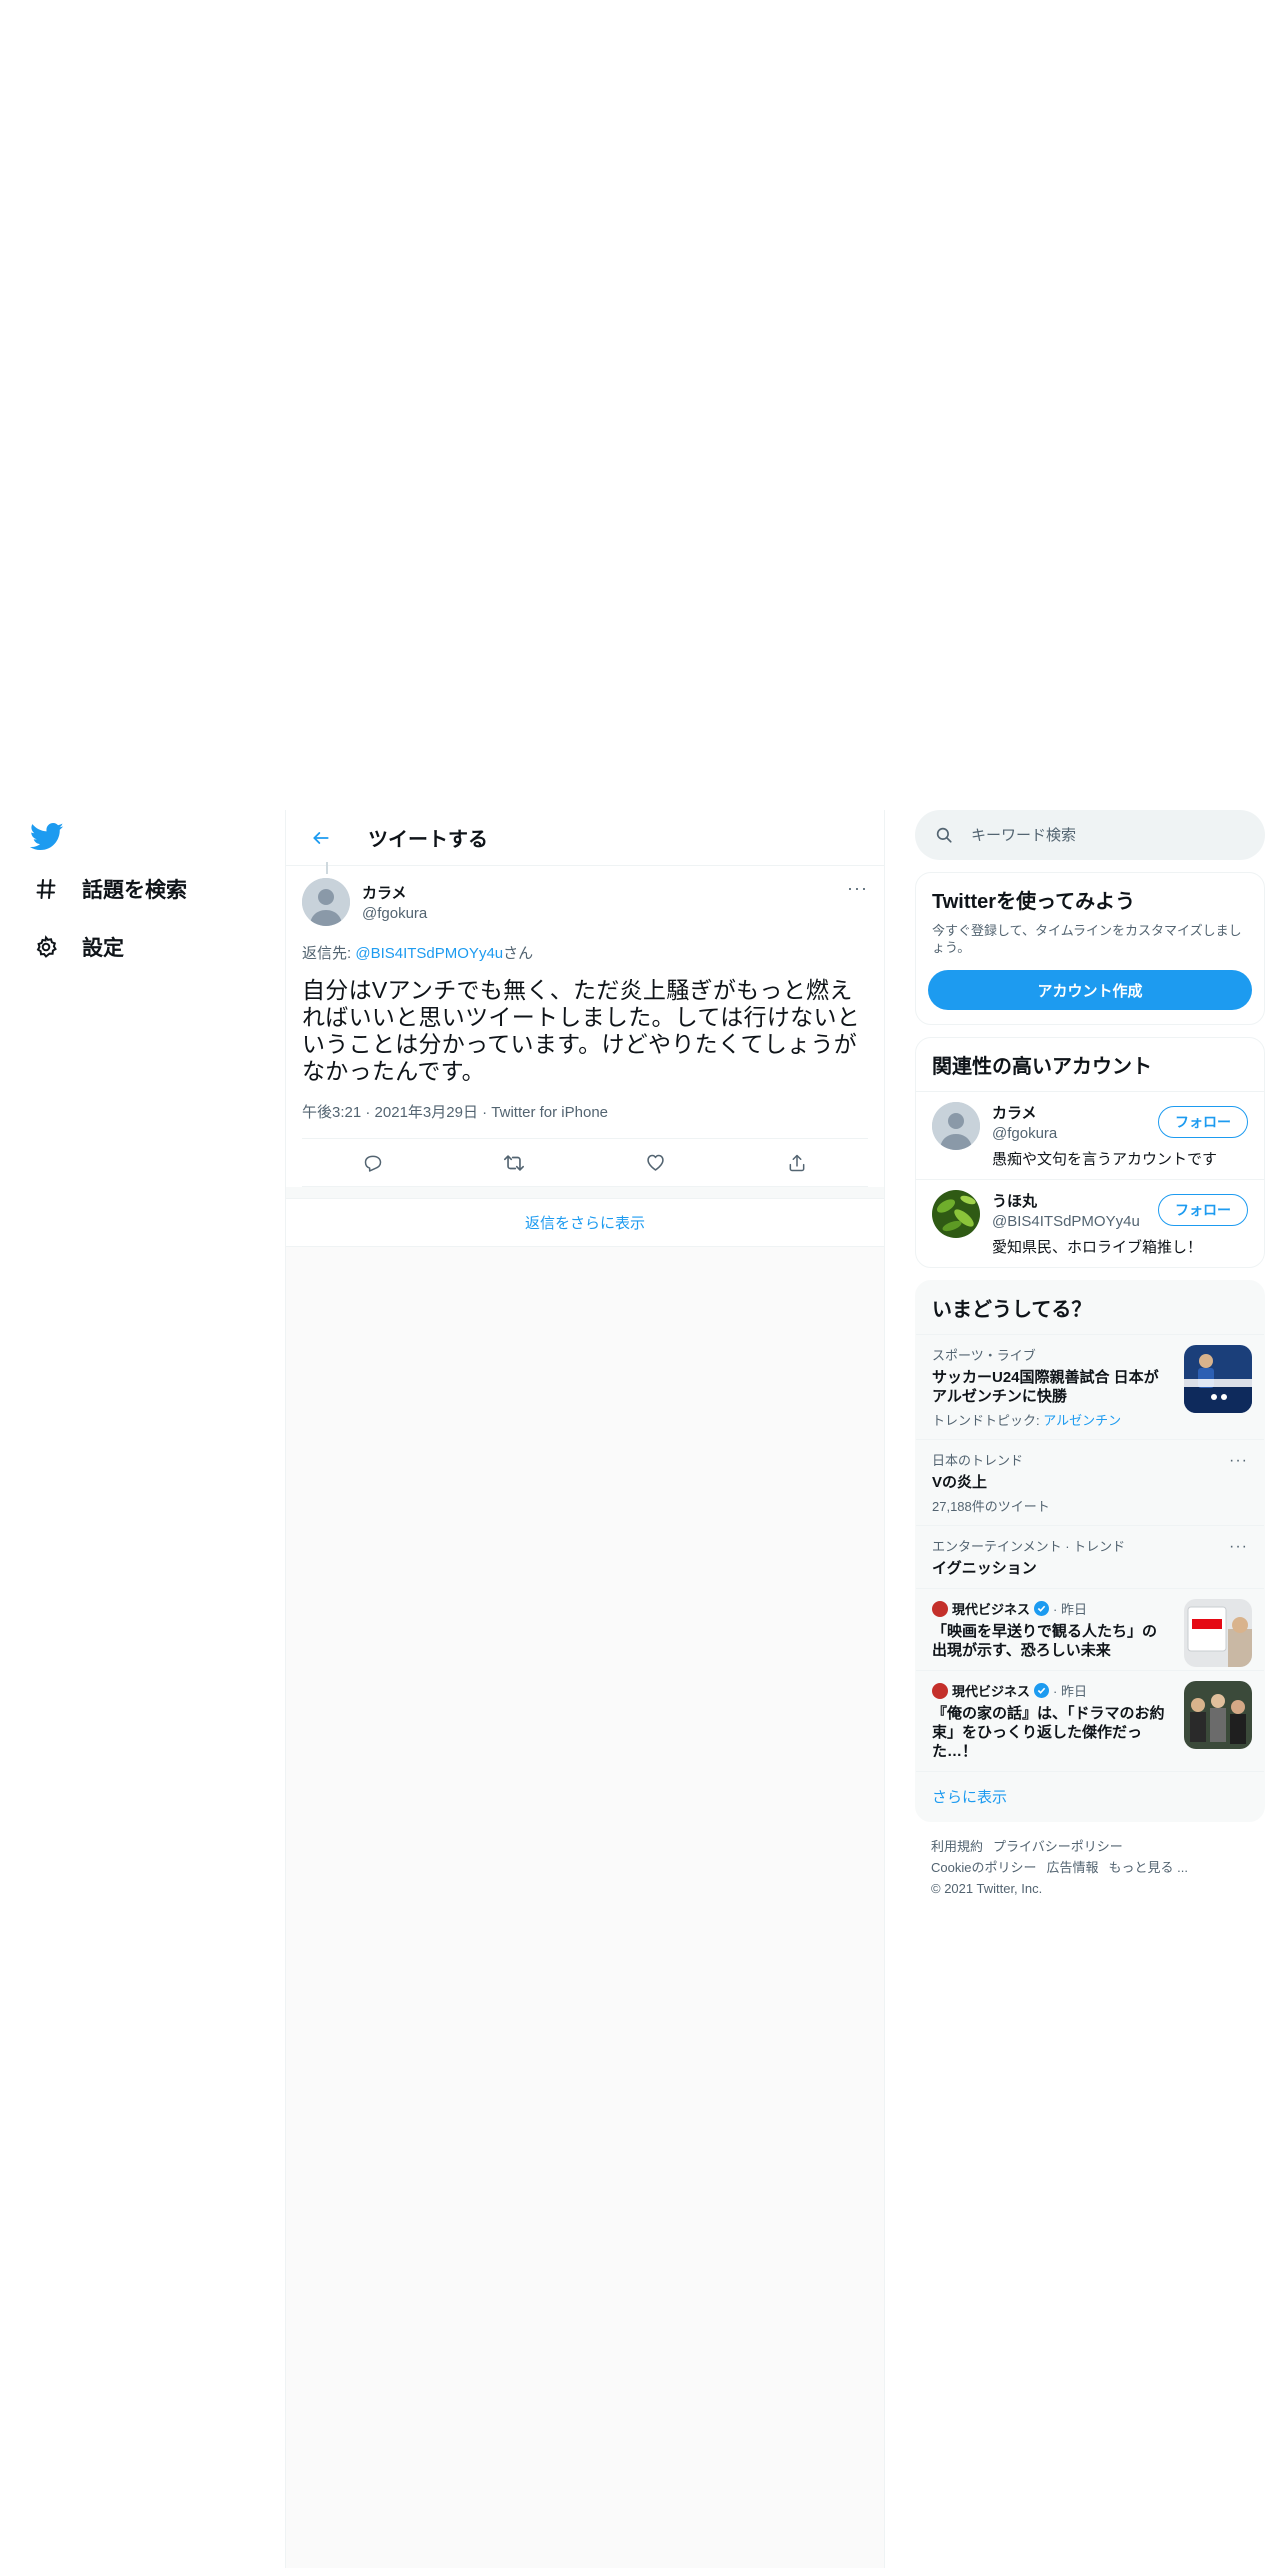 The width and height of the screenshot is (1284, 2568). What do you see at coordinates (1090, 1796) in the screenshot?
I see `show-more-trends-link: さらに表示` at bounding box center [1090, 1796].